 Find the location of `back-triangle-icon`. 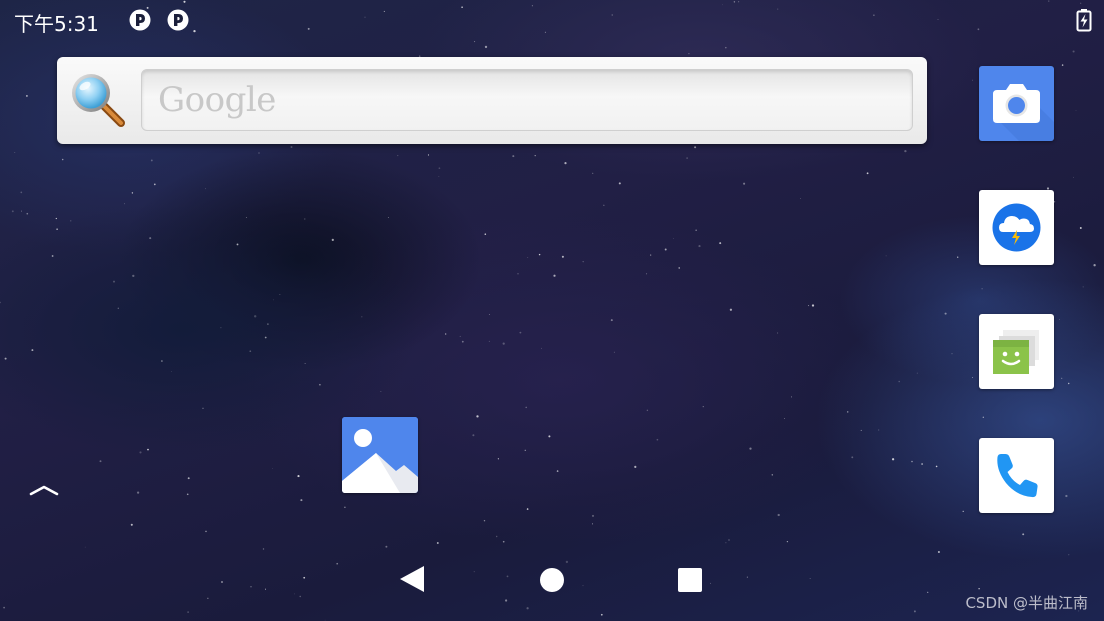

back-triangle-icon is located at coordinates (412, 579).